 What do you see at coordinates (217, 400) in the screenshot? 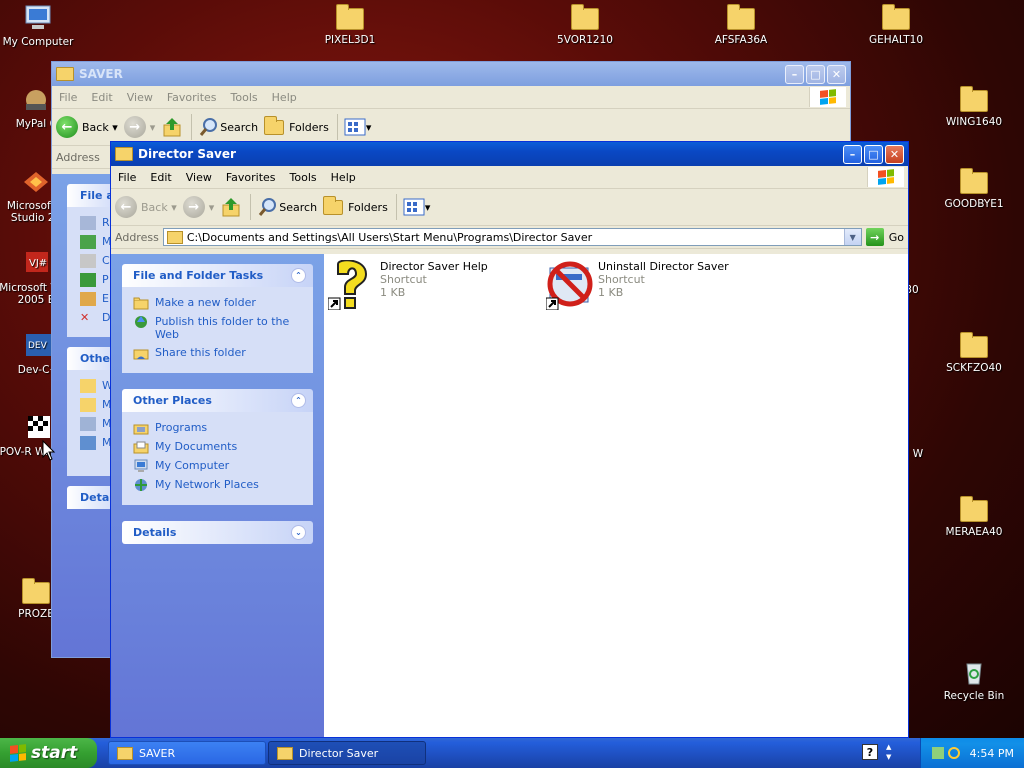
I see `other-places-header: Other Places ⌃` at bounding box center [217, 400].